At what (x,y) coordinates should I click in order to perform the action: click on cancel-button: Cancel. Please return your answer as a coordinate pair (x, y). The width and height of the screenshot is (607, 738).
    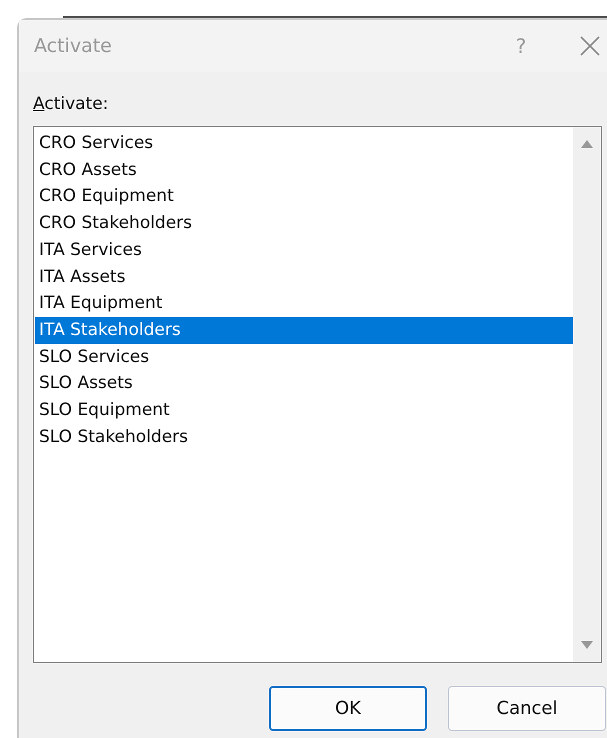
    Looking at the image, I should click on (527, 708).